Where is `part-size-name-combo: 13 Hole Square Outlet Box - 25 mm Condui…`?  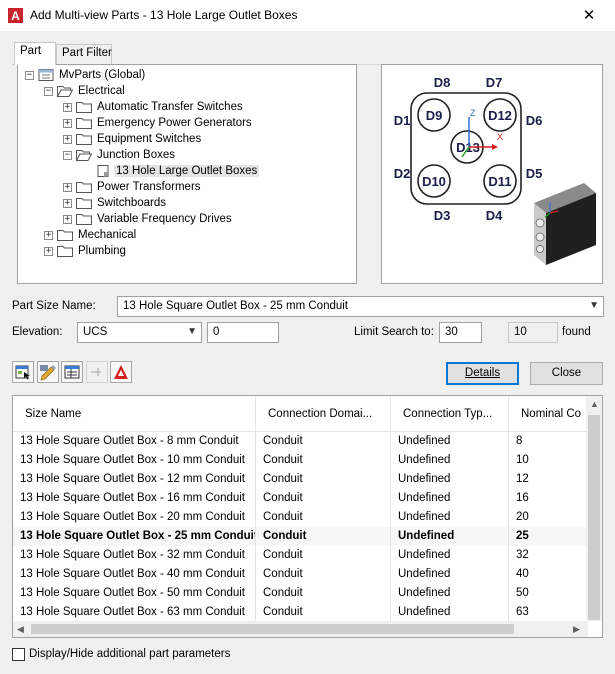
part-size-name-combo: 13 Hole Square Outlet Box - 25 mm Condui… is located at coordinates (360, 306).